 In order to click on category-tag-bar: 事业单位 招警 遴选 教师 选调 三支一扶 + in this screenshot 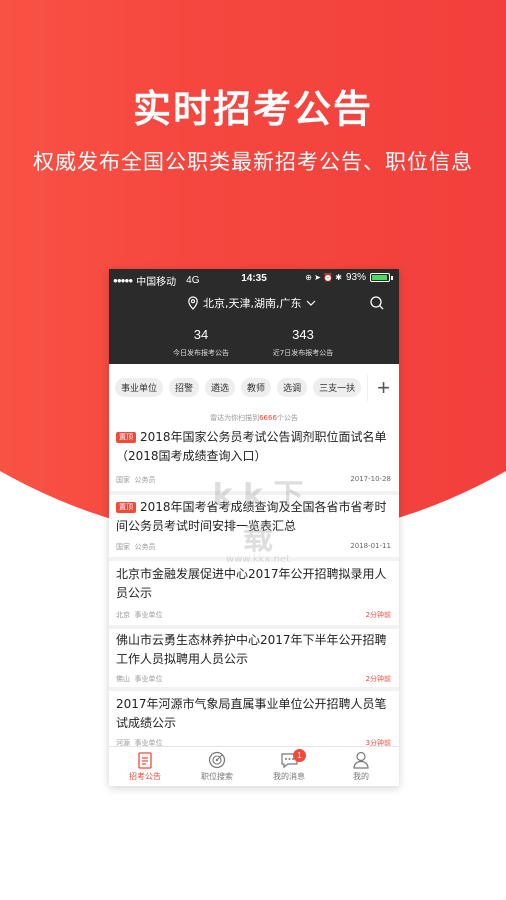, I will do `click(254, 388)`.